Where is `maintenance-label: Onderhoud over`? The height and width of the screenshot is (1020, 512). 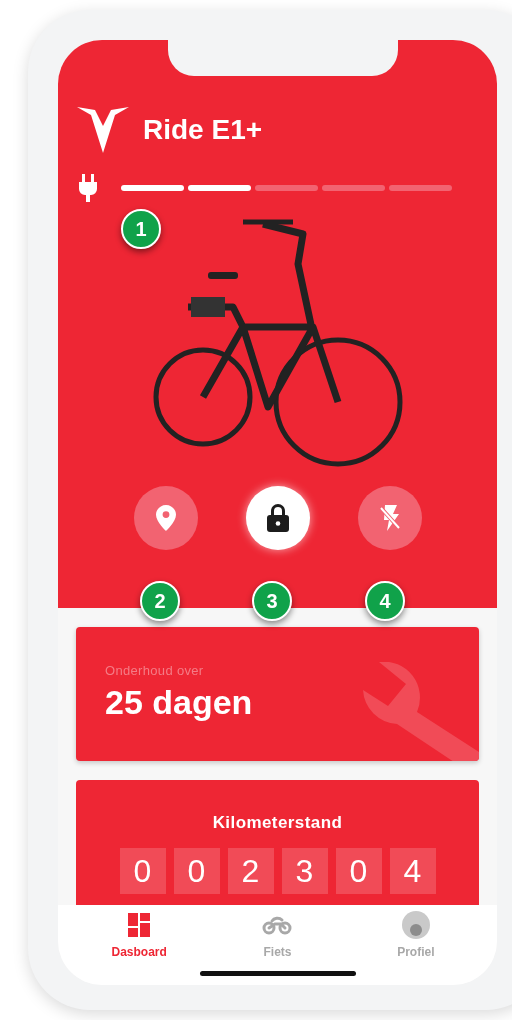 maintenance-label: Onderhoud over is located at coordinates (155, 671).